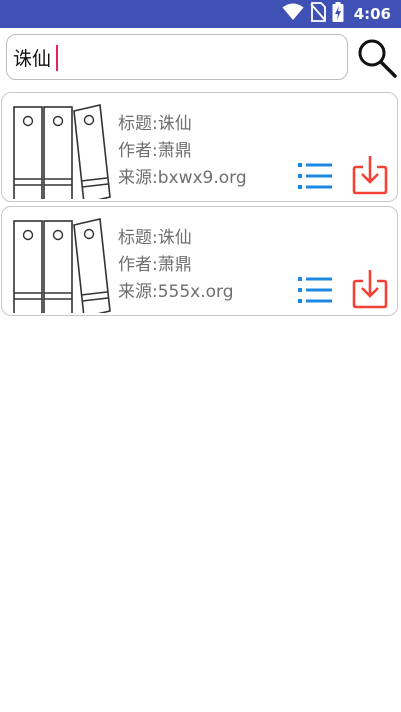  What do you see at coordinates (182, 178) in the screenshot?
I see `result-source: 来源:bxwx9.org` at bounding box center [182, 178].